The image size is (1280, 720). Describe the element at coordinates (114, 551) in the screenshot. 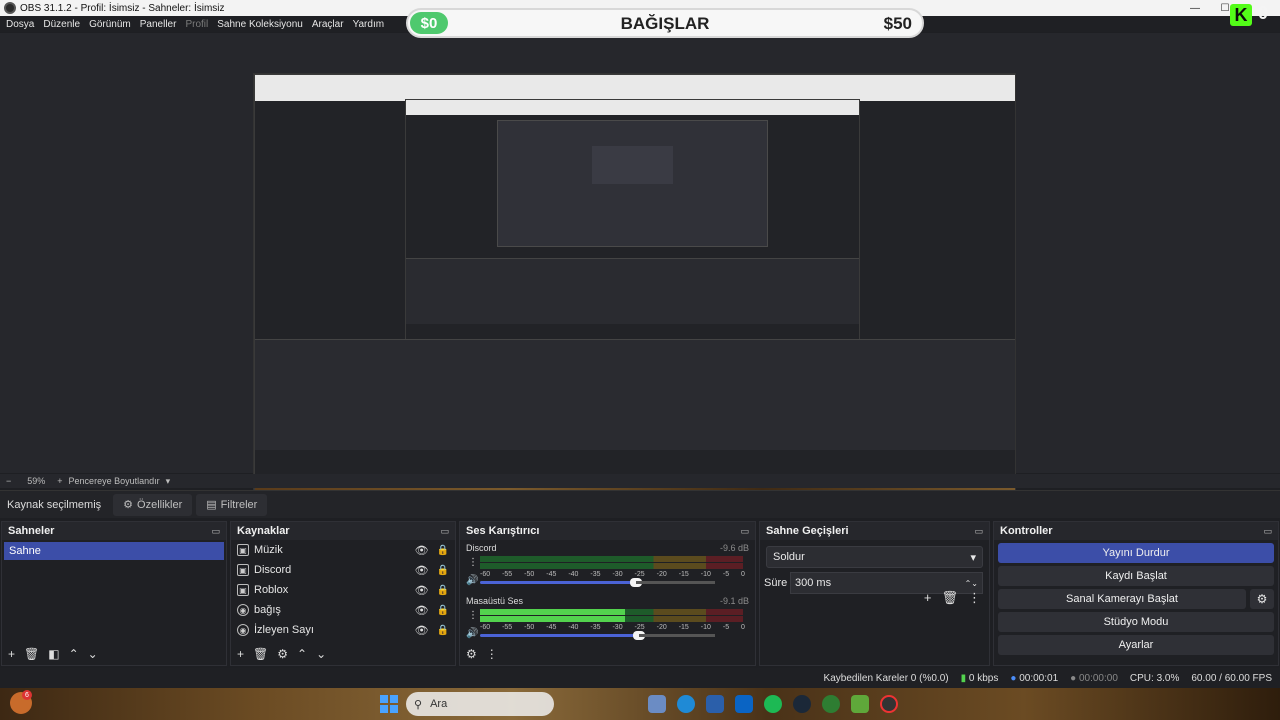

I see `scene-item: Sahne` at that location.